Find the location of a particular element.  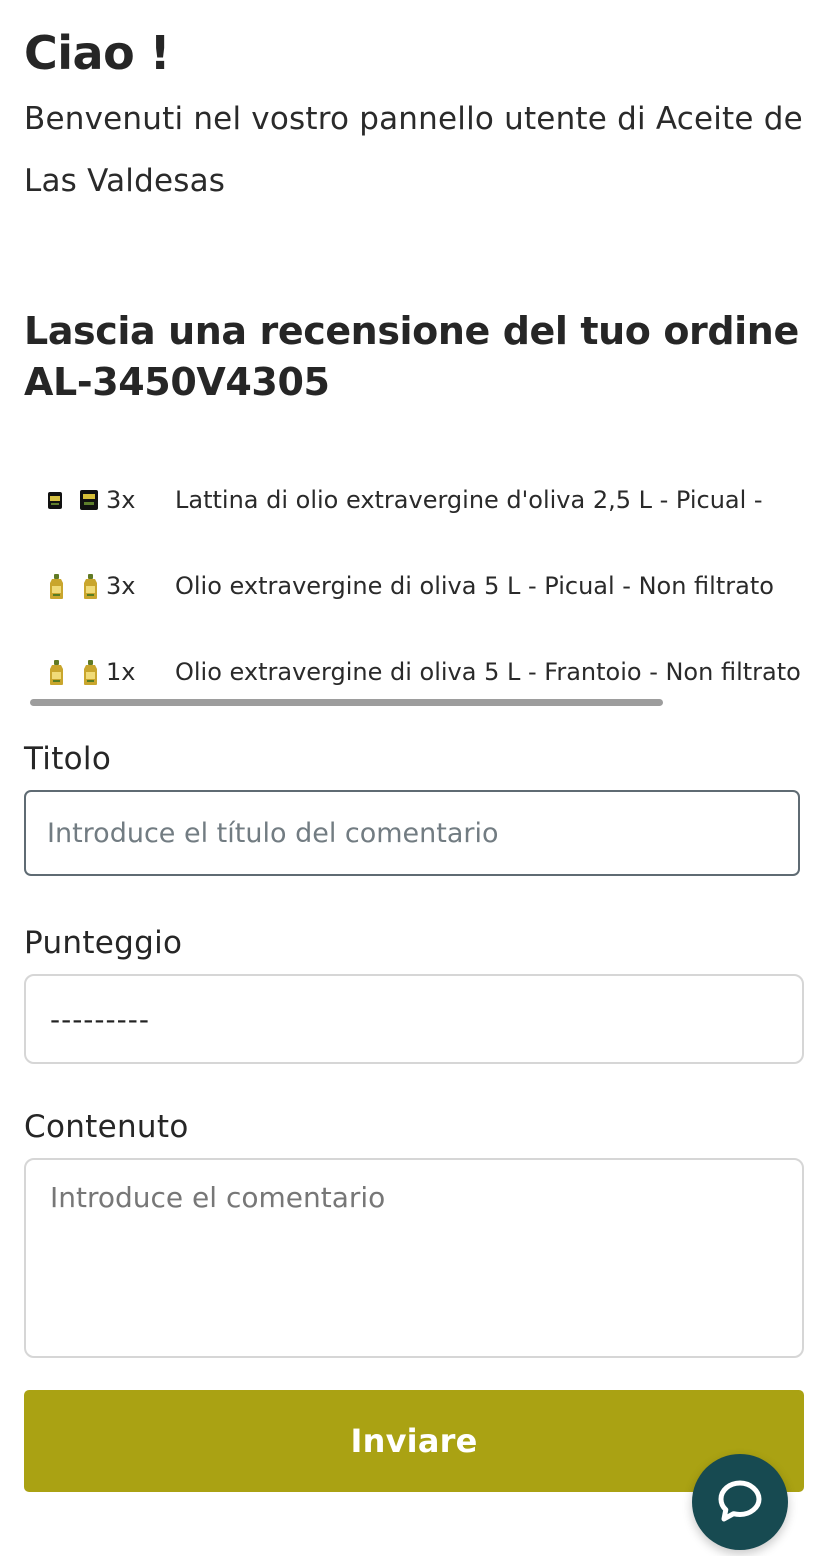

title-label: Titolo is located at coordinates (68, 759).